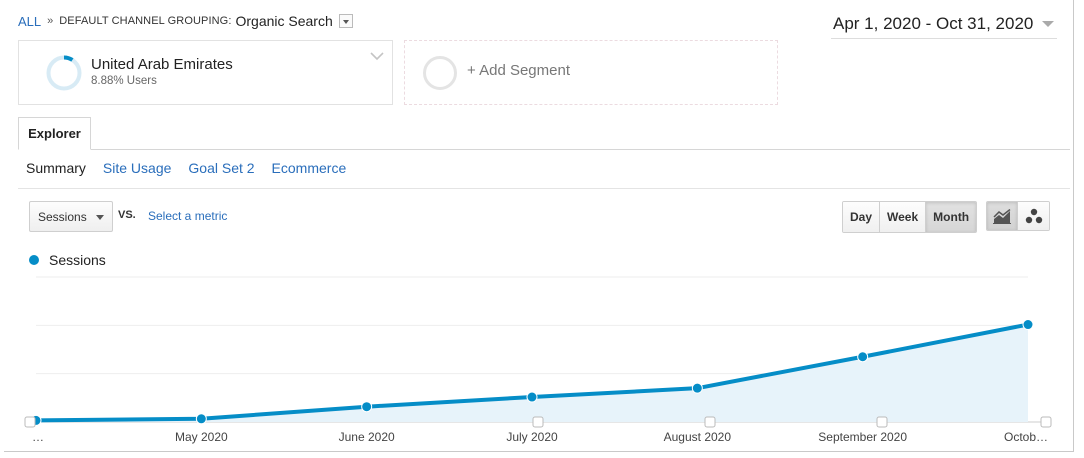 The image size is (1084, 458). I want to click on motion-chart-icon, so click(1033, 216).